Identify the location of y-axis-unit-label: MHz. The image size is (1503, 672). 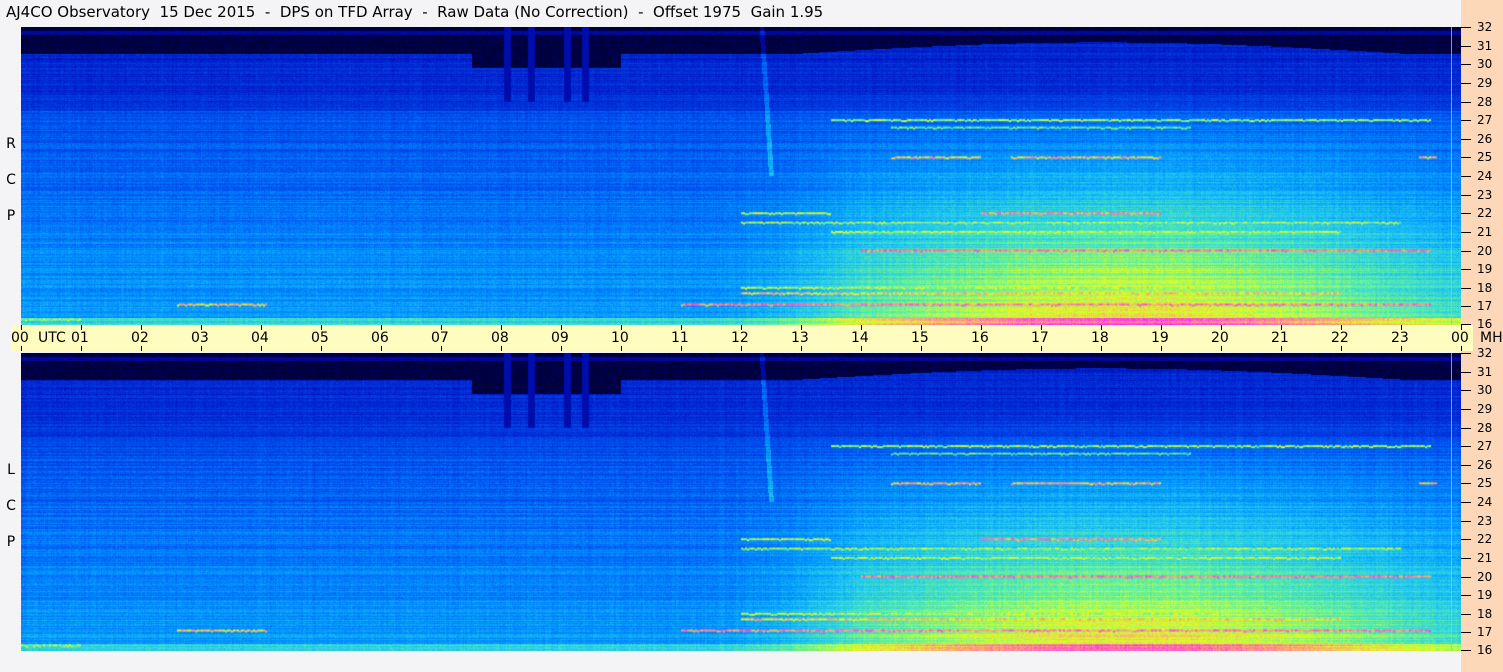
(1491, 338).